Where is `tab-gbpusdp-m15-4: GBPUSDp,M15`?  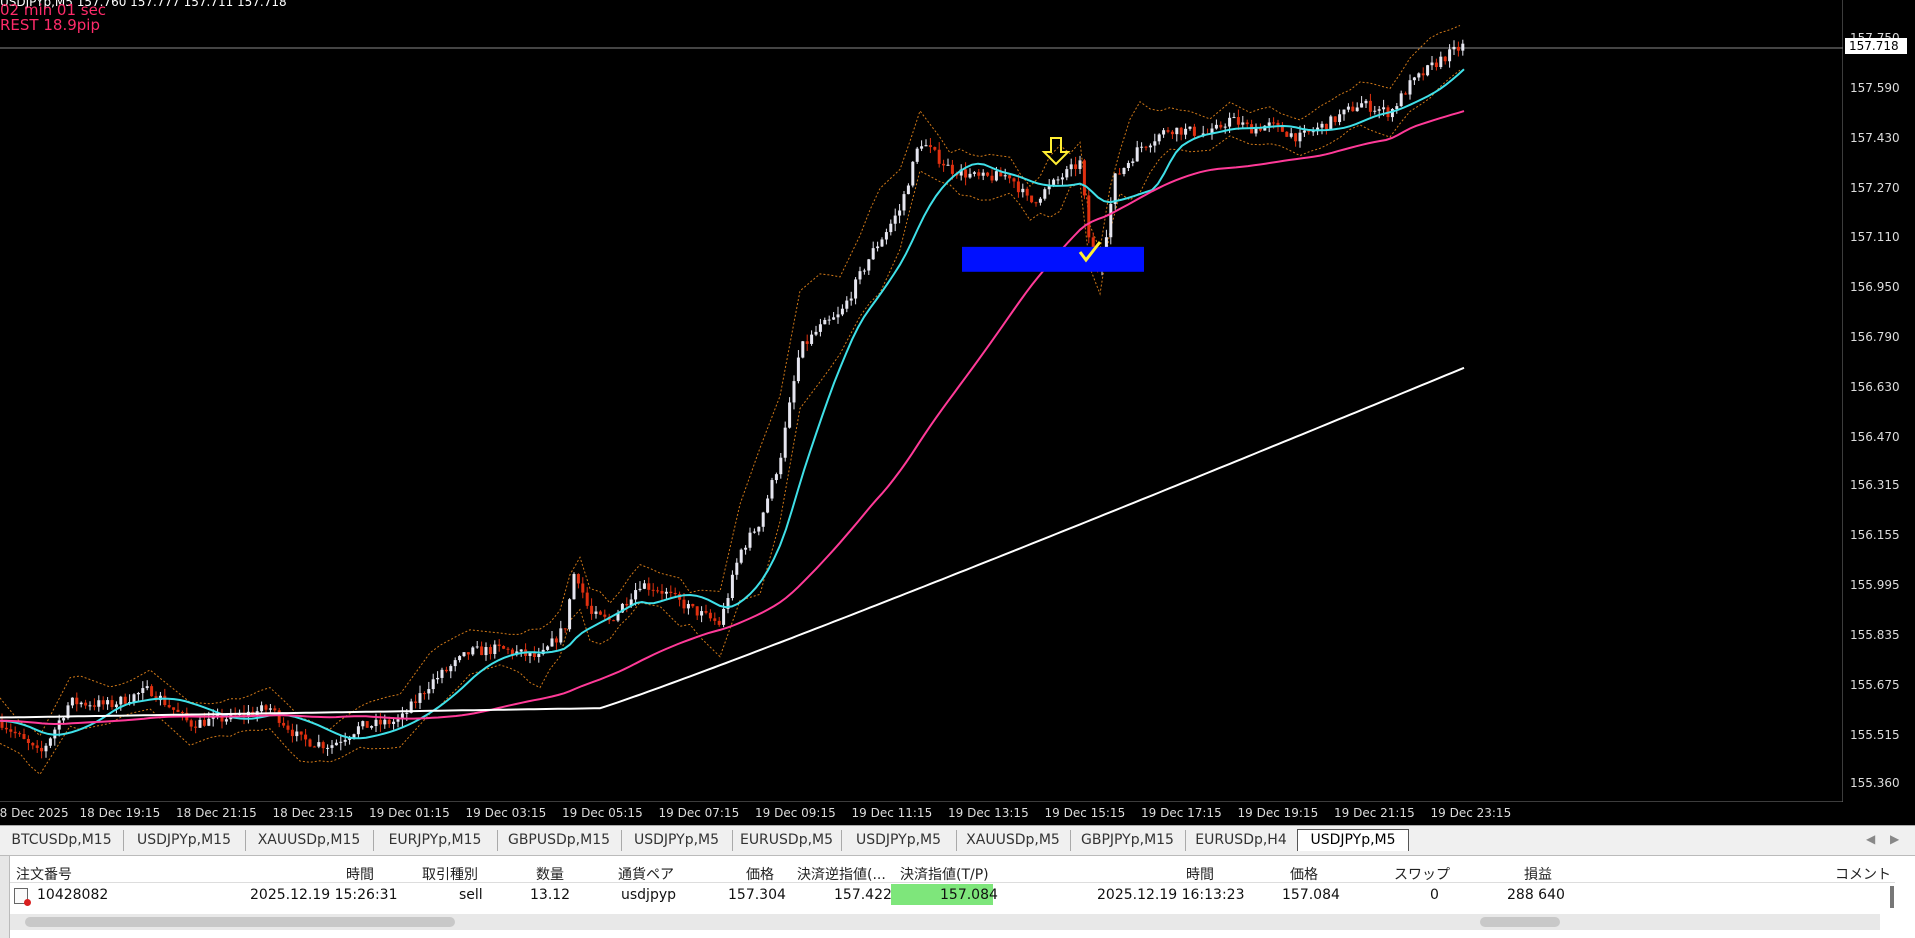
tab-gbpusdp-m15-4: GBPUSDp,M15 is located at coordinates (559, 840).